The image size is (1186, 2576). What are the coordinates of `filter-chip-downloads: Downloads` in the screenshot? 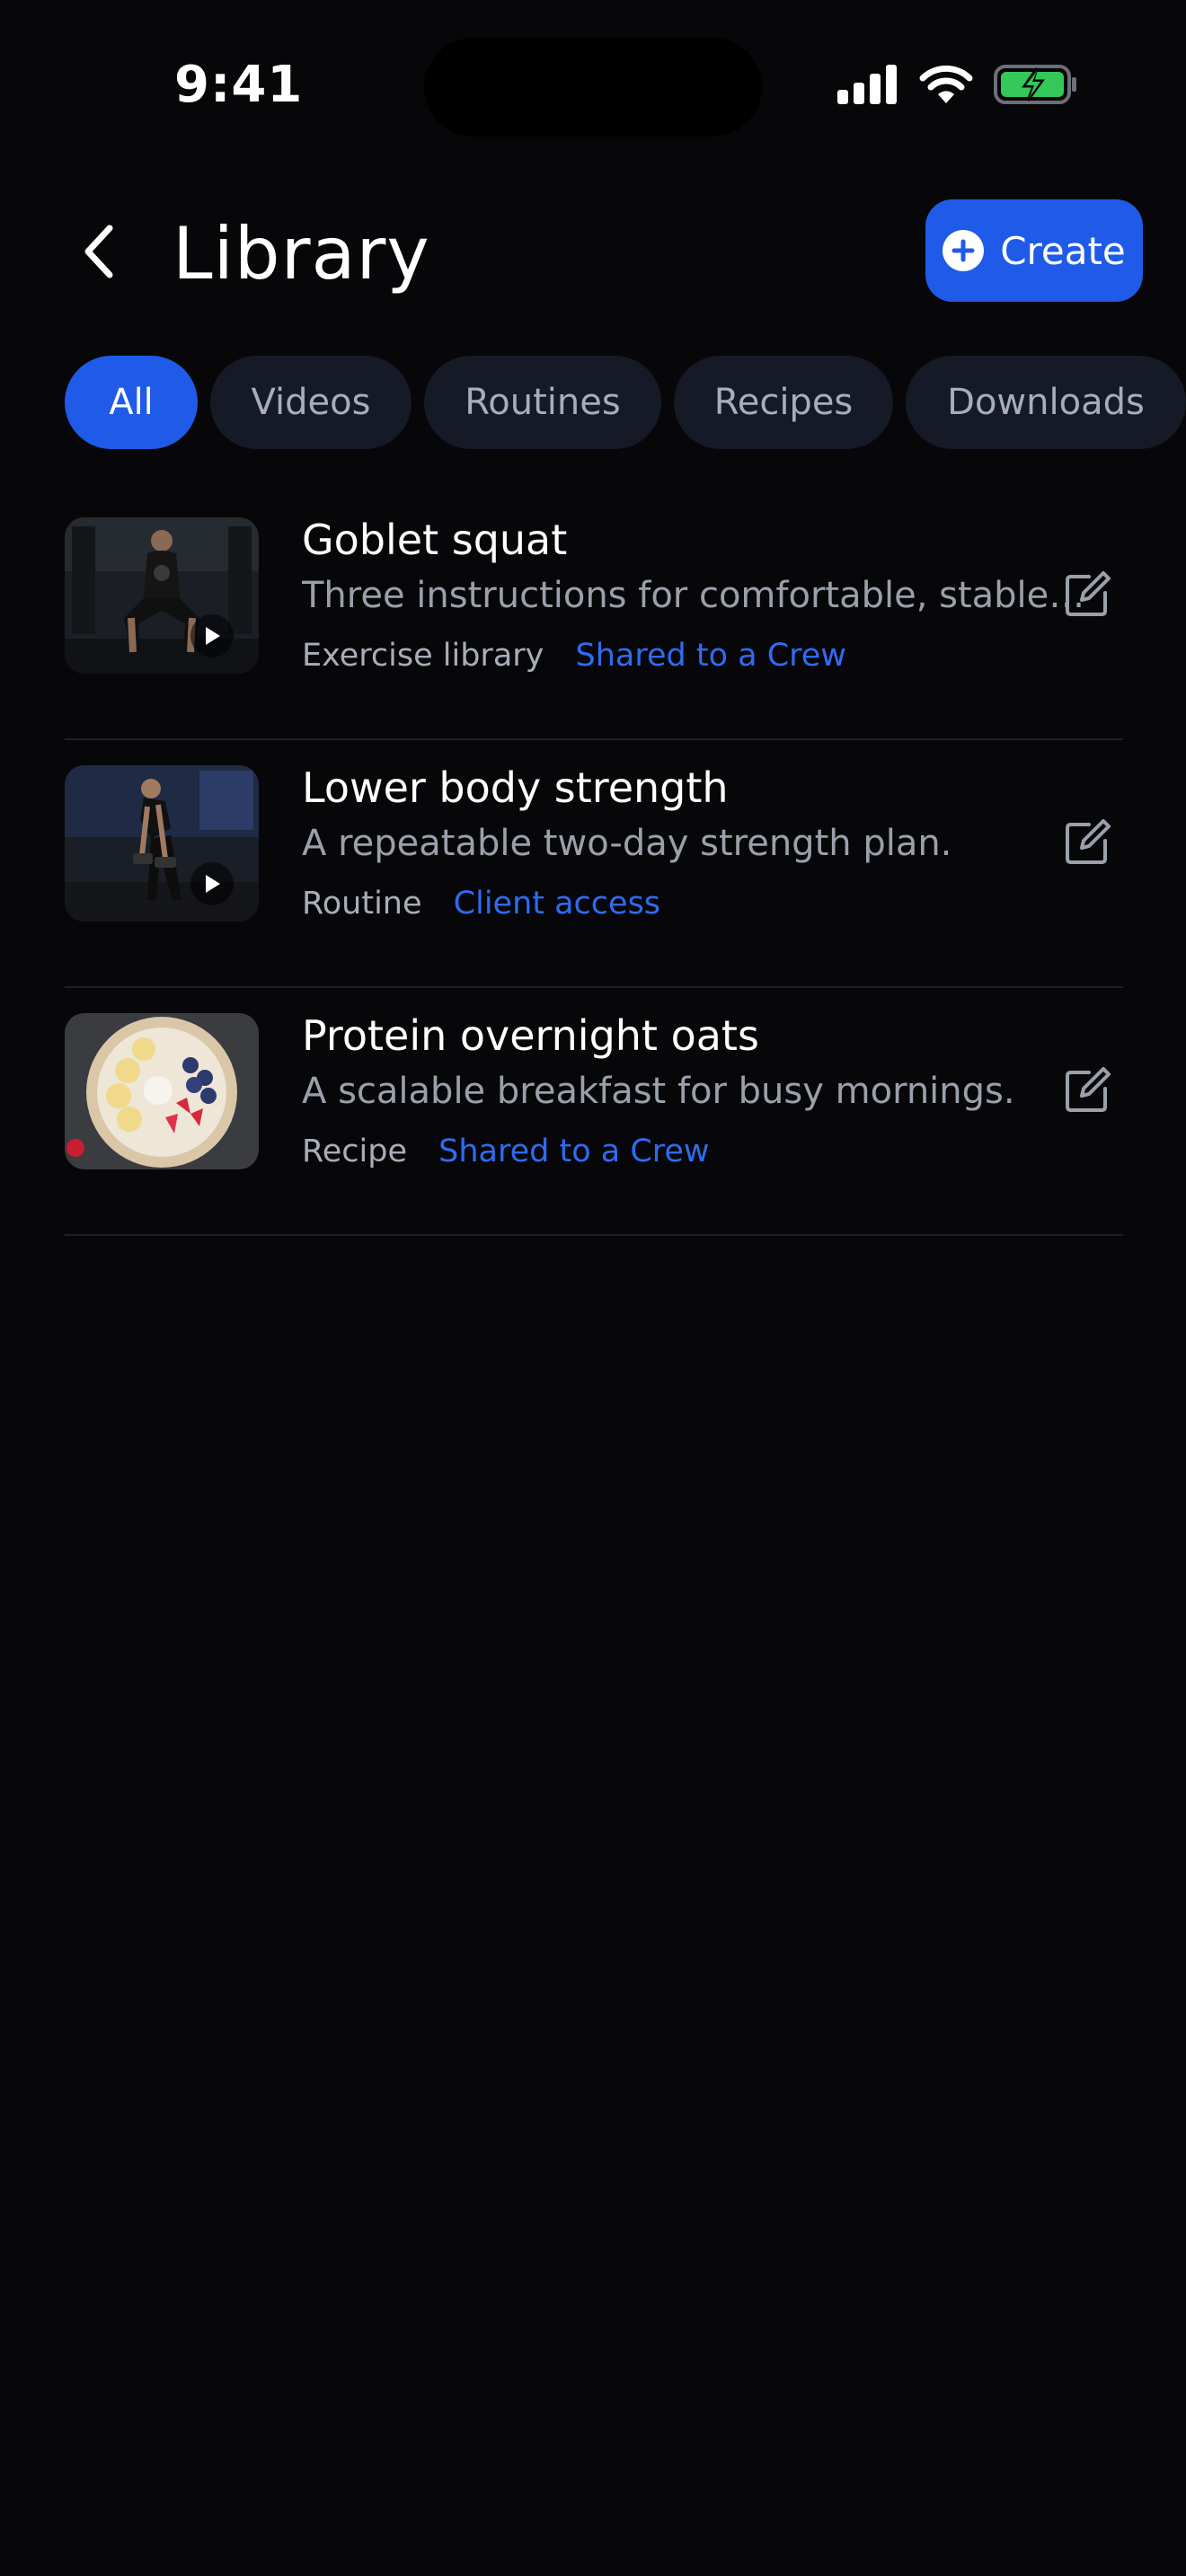 It's located at (1046, 402).